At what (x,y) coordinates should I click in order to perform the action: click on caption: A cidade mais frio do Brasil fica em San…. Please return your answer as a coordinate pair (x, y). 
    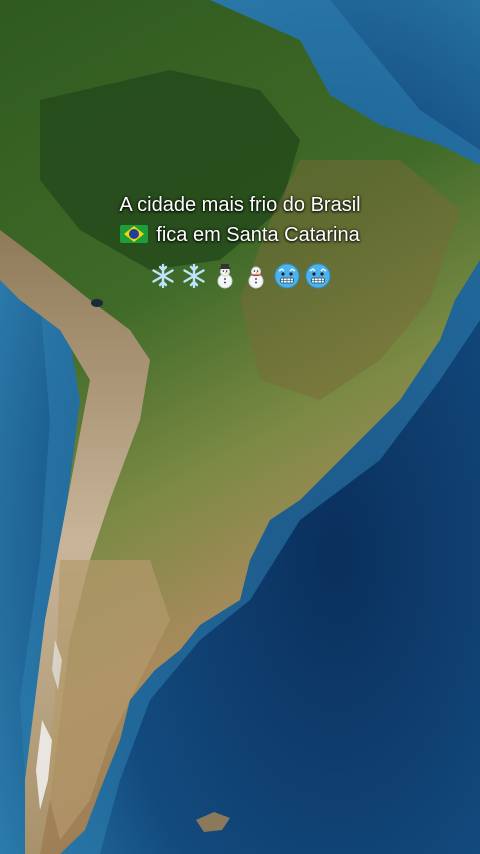
    Looking at the image, I should click on (240, 220).